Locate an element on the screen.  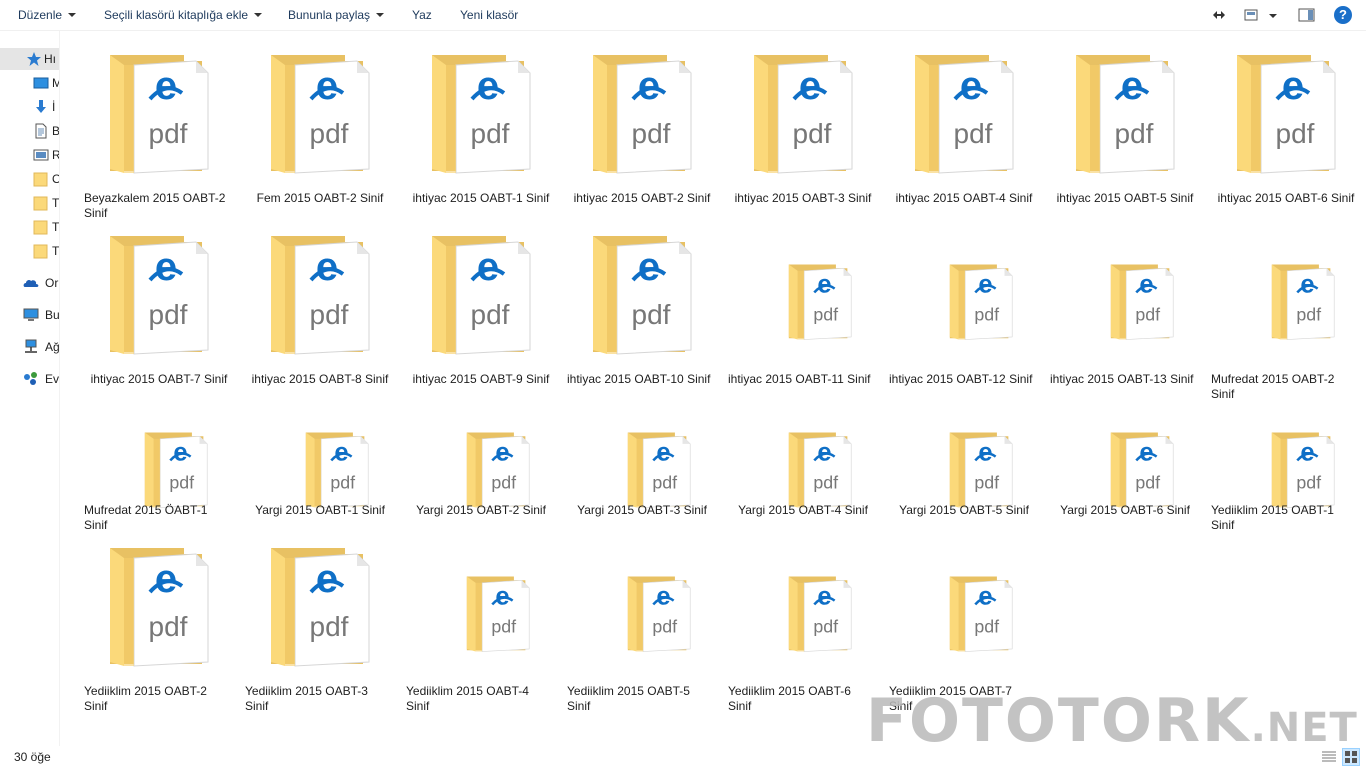
nav-item-label: M is located at coordinates (55, 83).